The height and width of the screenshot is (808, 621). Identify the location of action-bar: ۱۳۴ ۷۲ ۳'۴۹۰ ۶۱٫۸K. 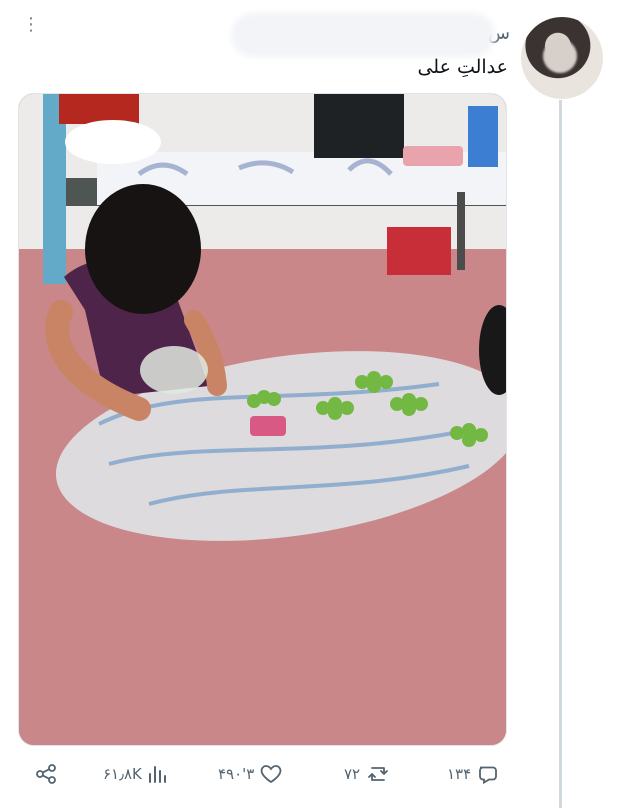
(270, 774).